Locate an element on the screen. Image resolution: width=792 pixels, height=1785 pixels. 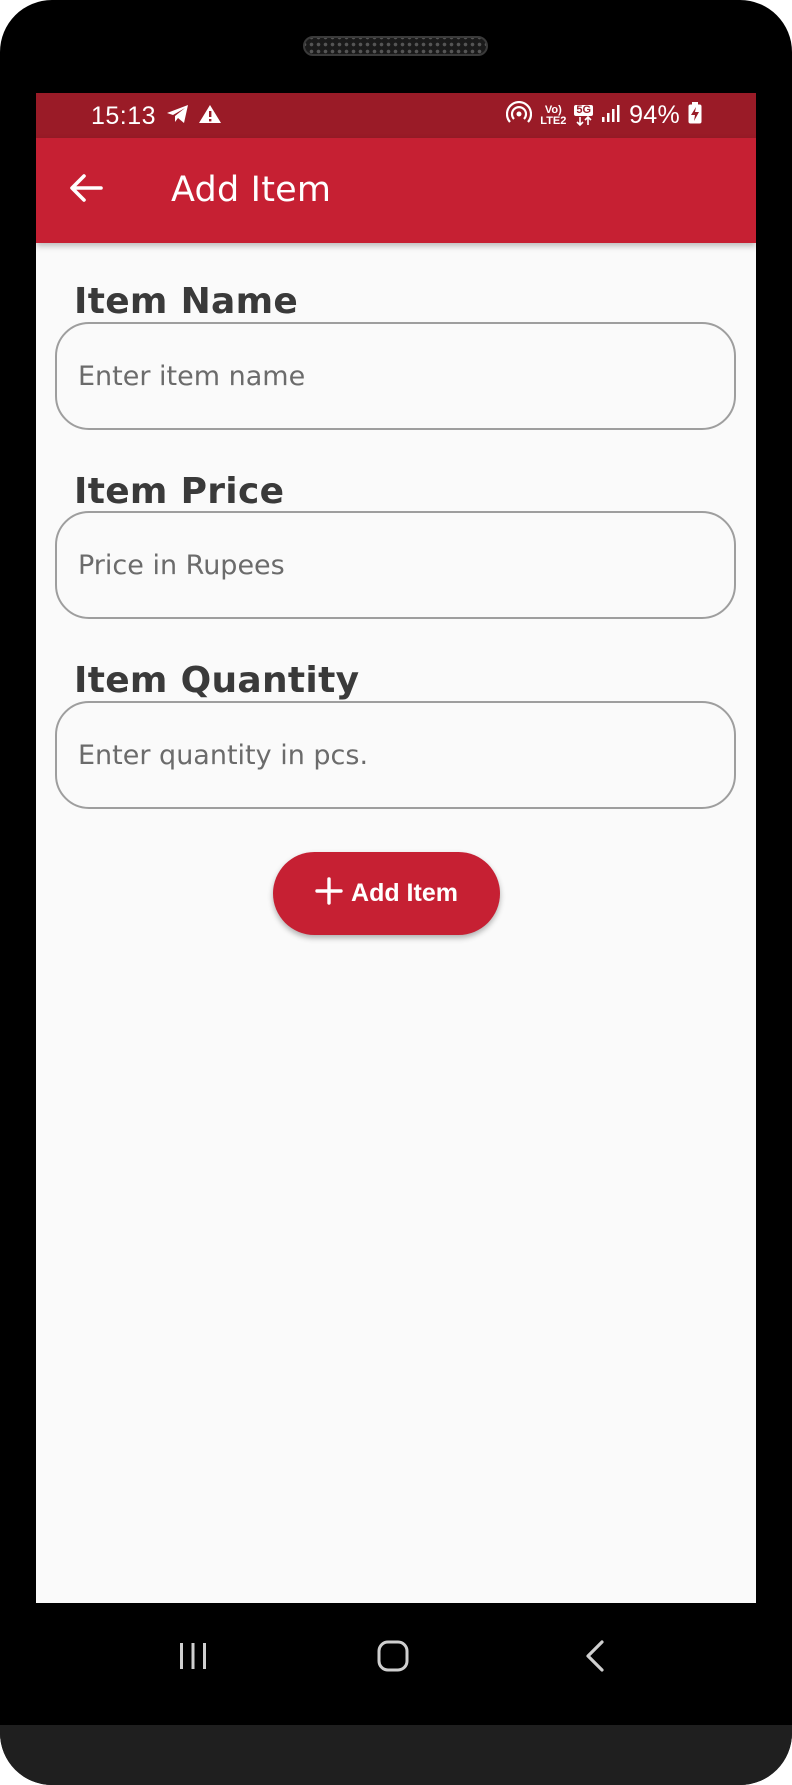
item-name-label: Item Name is located at coordinates (186, 301).